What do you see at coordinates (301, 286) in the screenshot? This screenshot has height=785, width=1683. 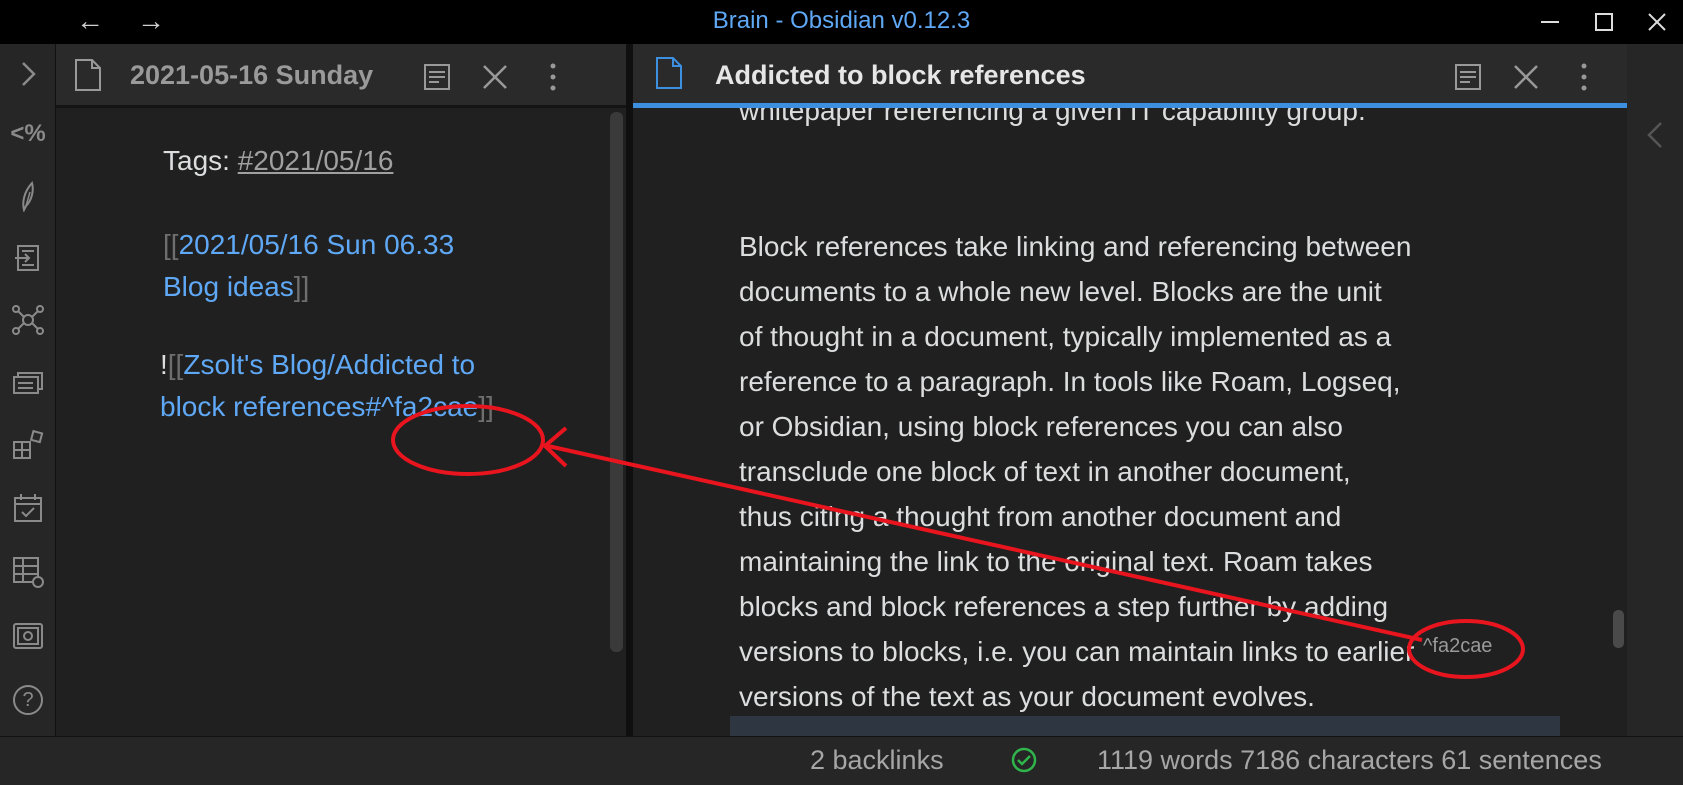 I see `link-close-bracket: ]]` at bounding box center [301, 286].